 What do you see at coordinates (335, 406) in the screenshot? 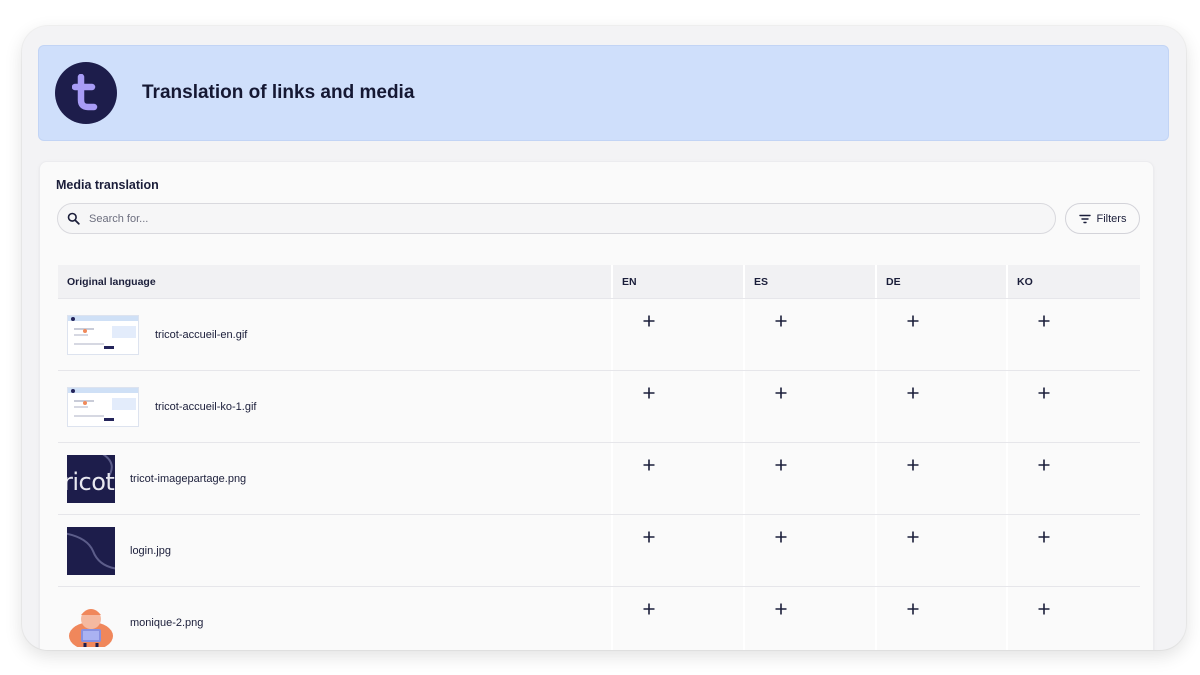
I see `file-cell: tricot-accueil-ko-1.gif` at bounding box center [335, 406].